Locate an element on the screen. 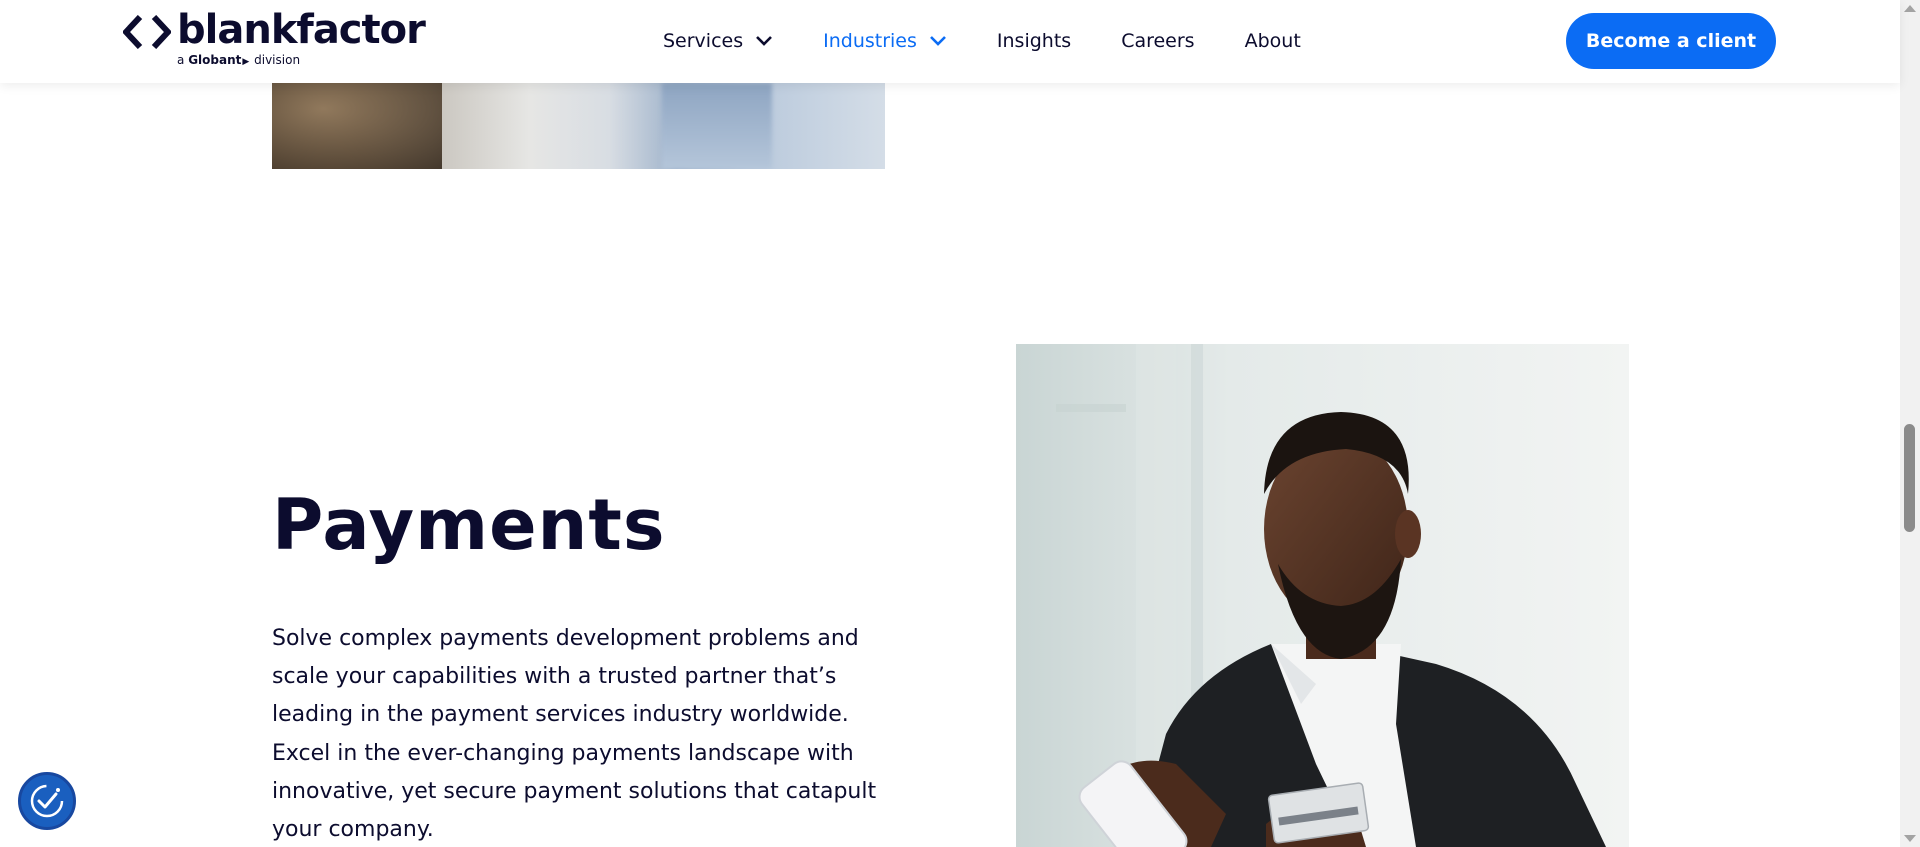  nav-item-label: Careers is located at coordinates (1158, 41).